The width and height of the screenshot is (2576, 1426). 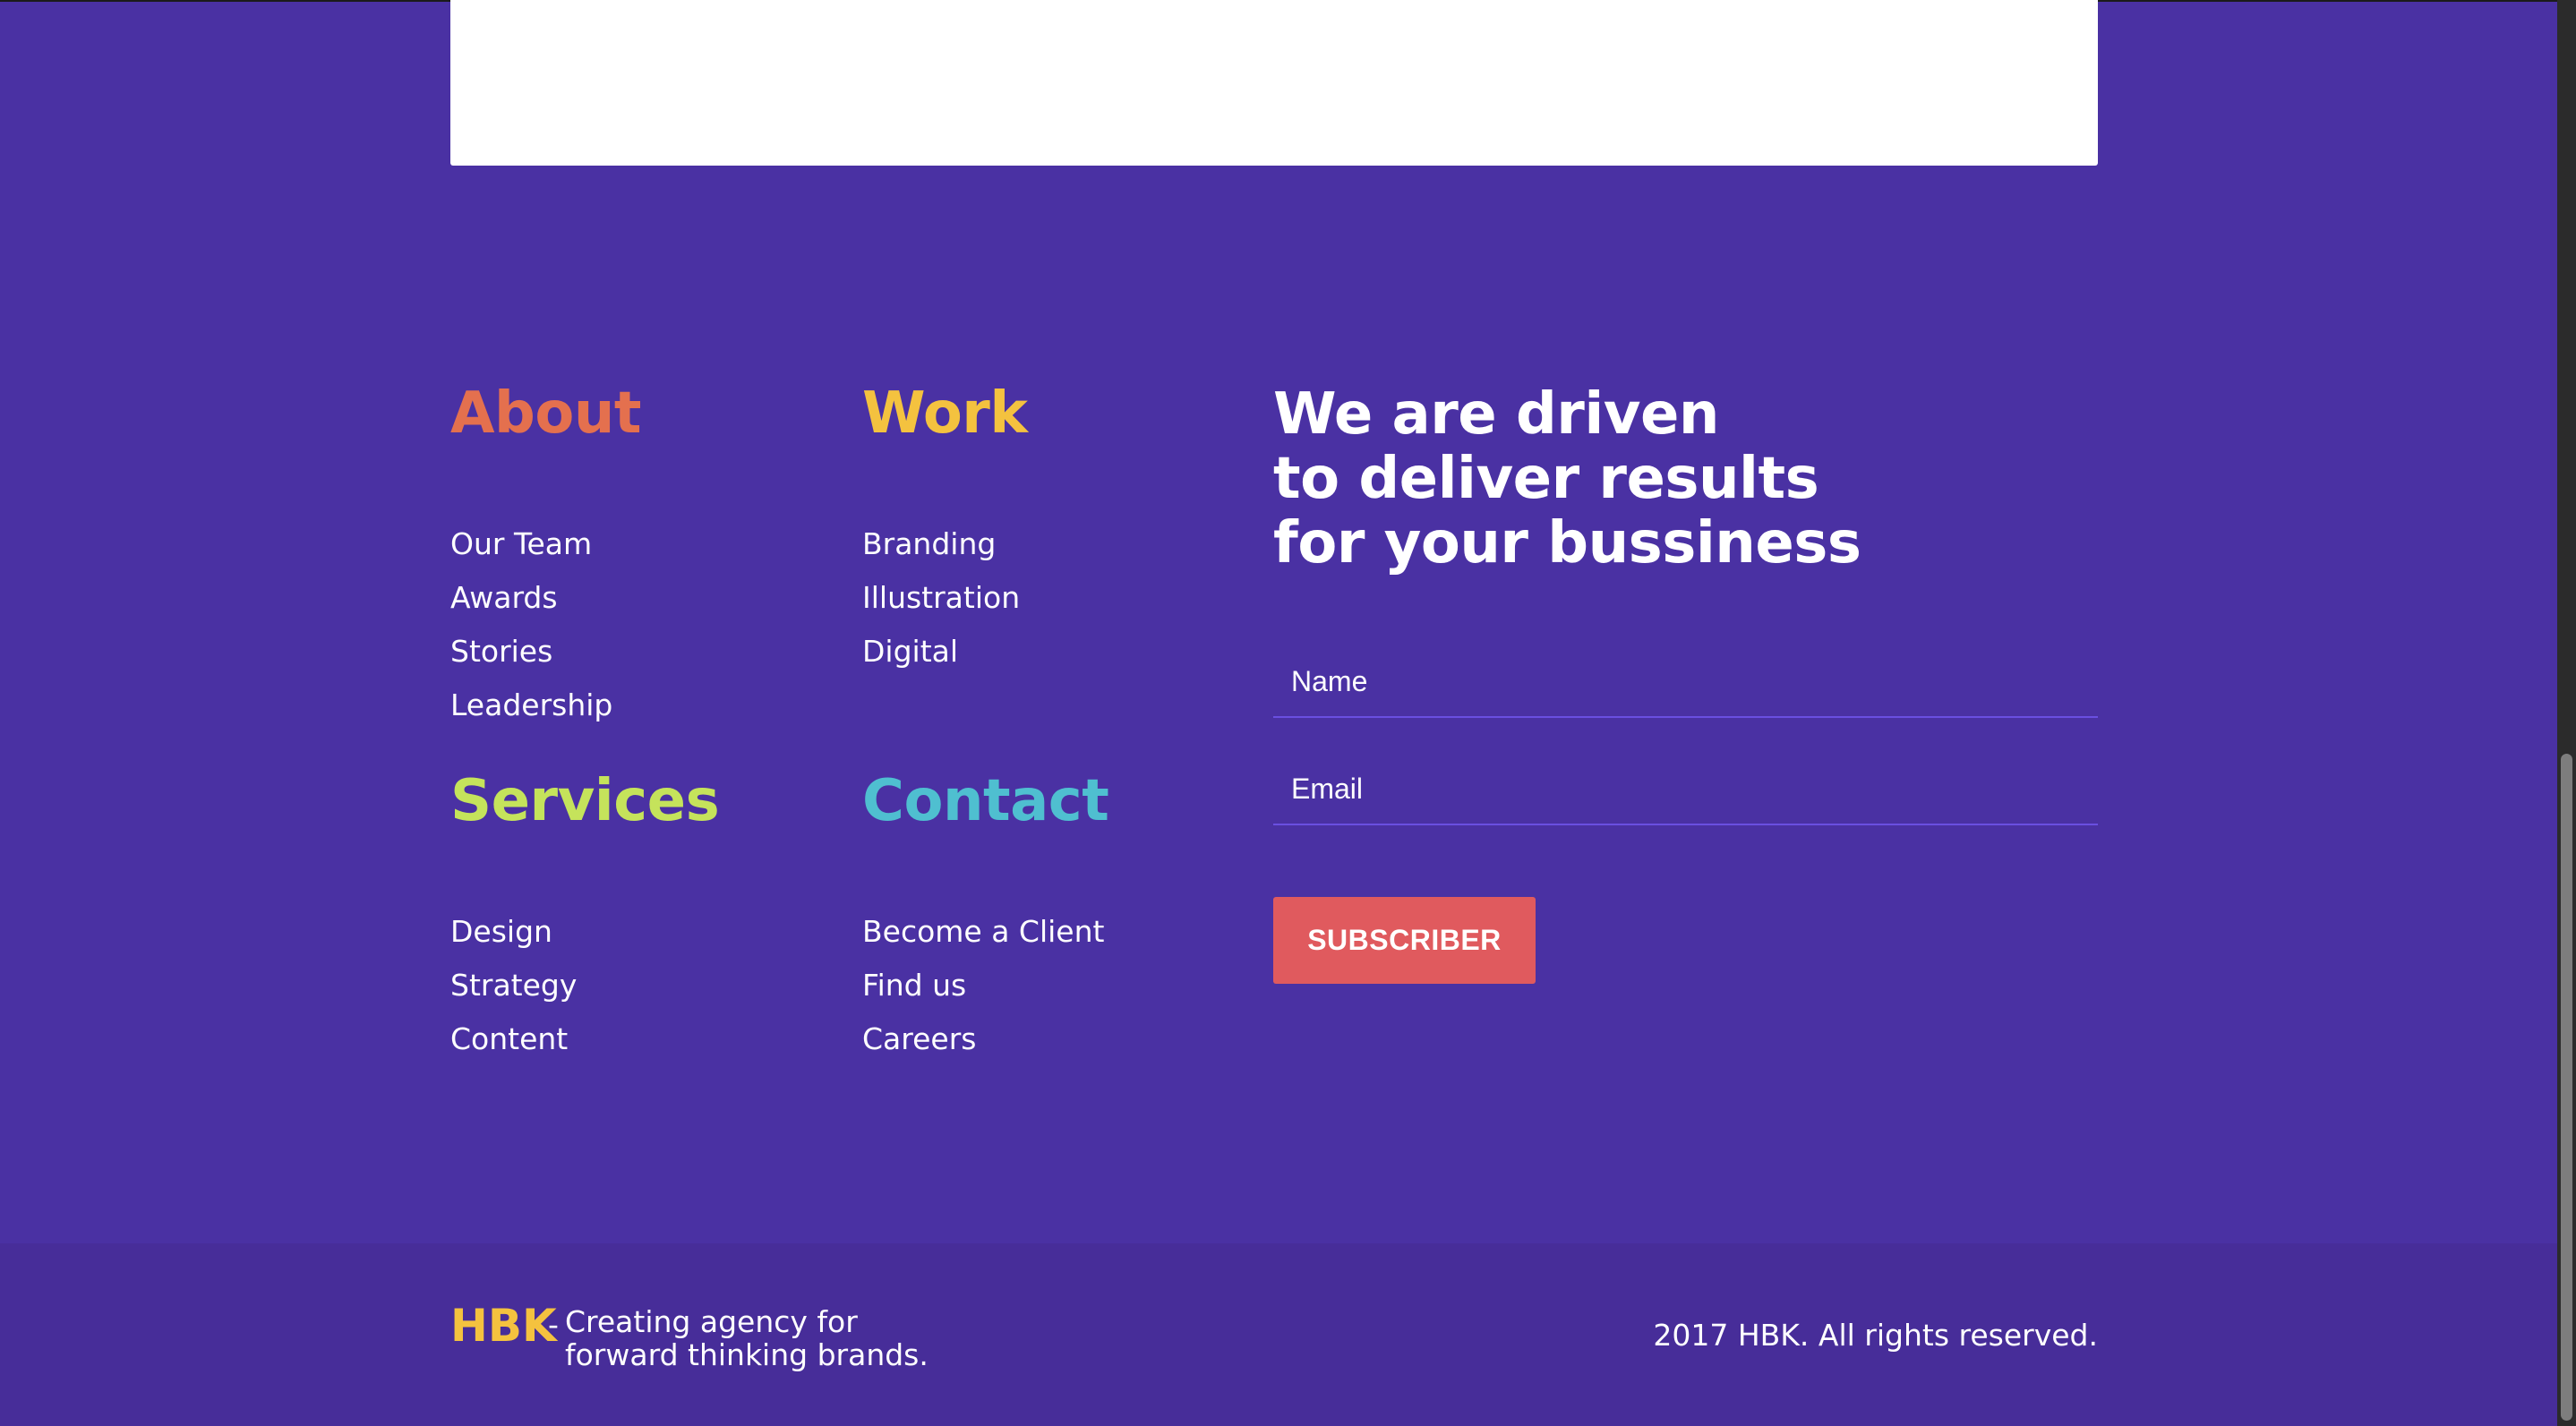 I want to click on subscribe-button: SUBSCRIBER, so click(x=1404, y=941).